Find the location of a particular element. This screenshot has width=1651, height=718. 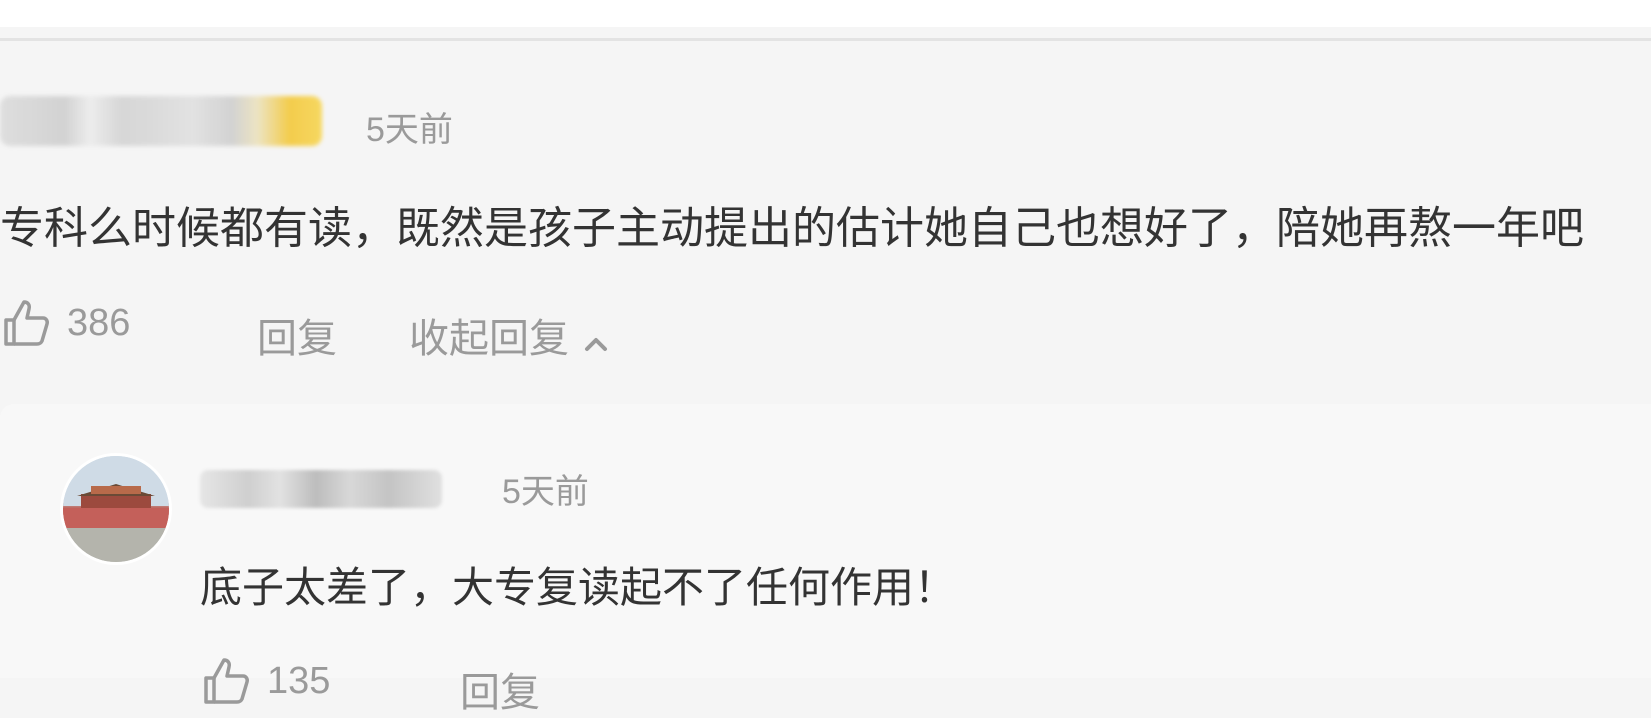

collapse-replies-button: 收起回复 is located at coordinates (509, 335).